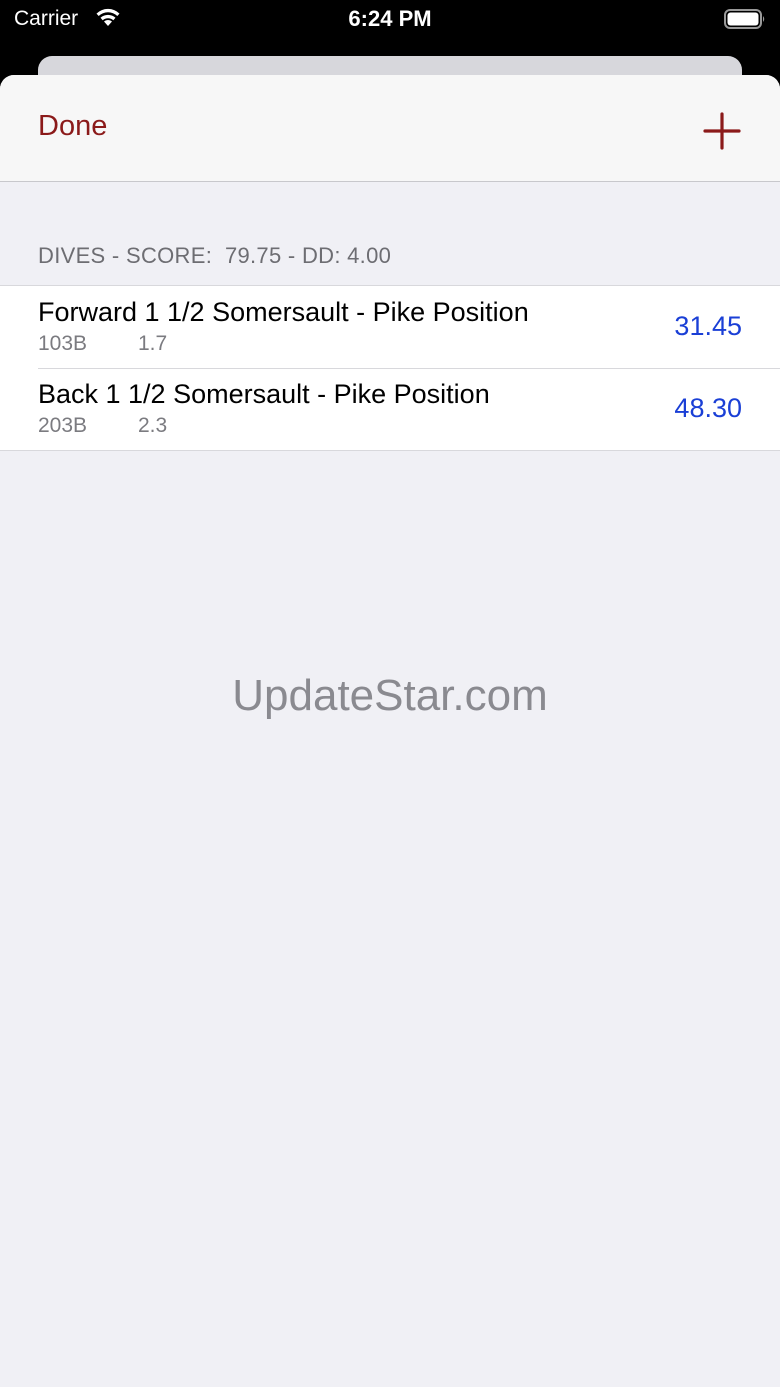  What do you see at coordinates (283, 312) in the screenshot?
I see `dive-name: Forward 1 1/2 Somersault - Pike Position` at bounding box center [283, 312].